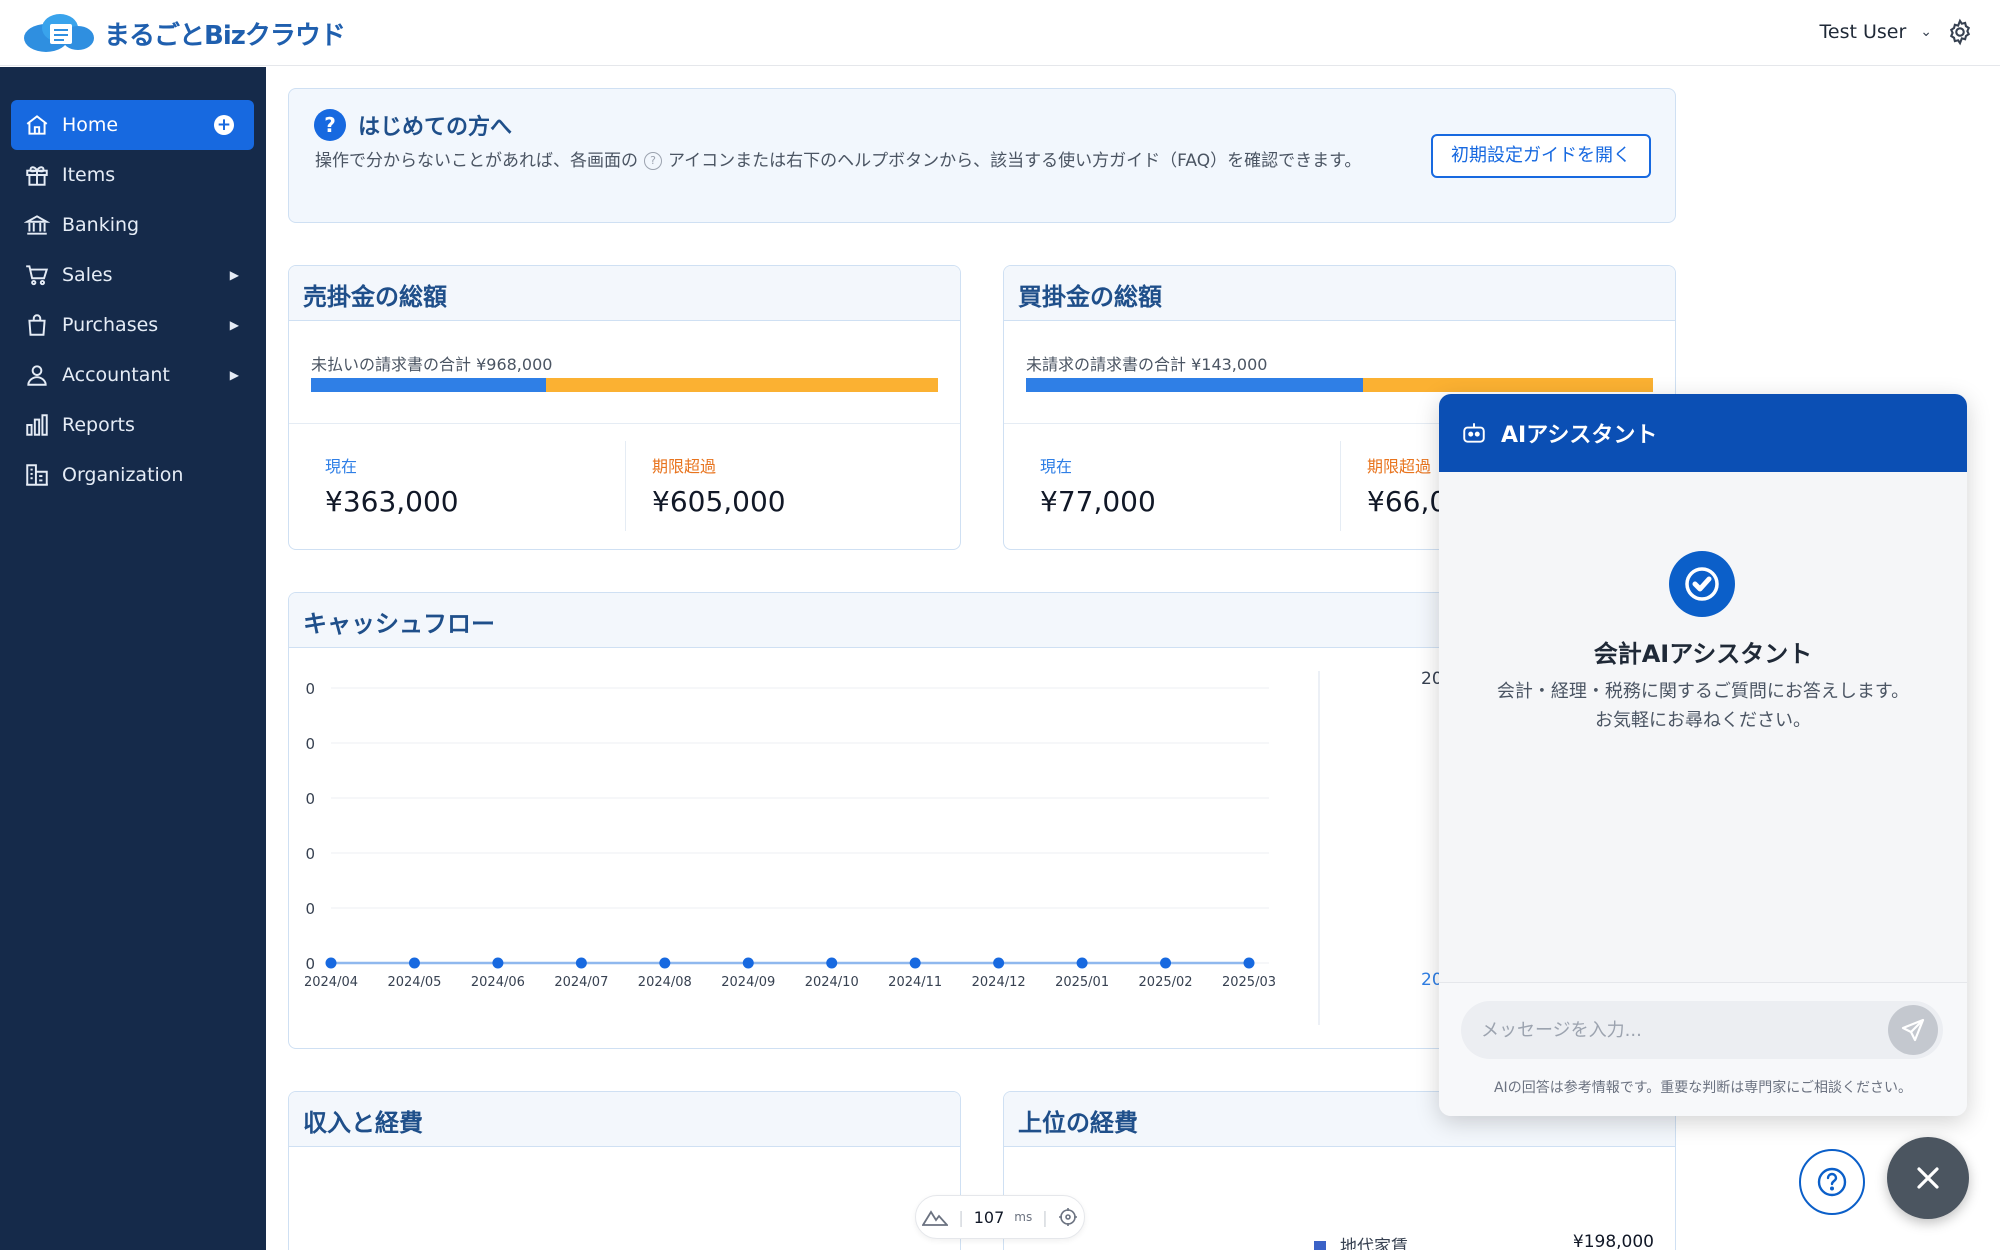  I want to click on performance-widget: | 107 ms |, so click(1000, 1217).